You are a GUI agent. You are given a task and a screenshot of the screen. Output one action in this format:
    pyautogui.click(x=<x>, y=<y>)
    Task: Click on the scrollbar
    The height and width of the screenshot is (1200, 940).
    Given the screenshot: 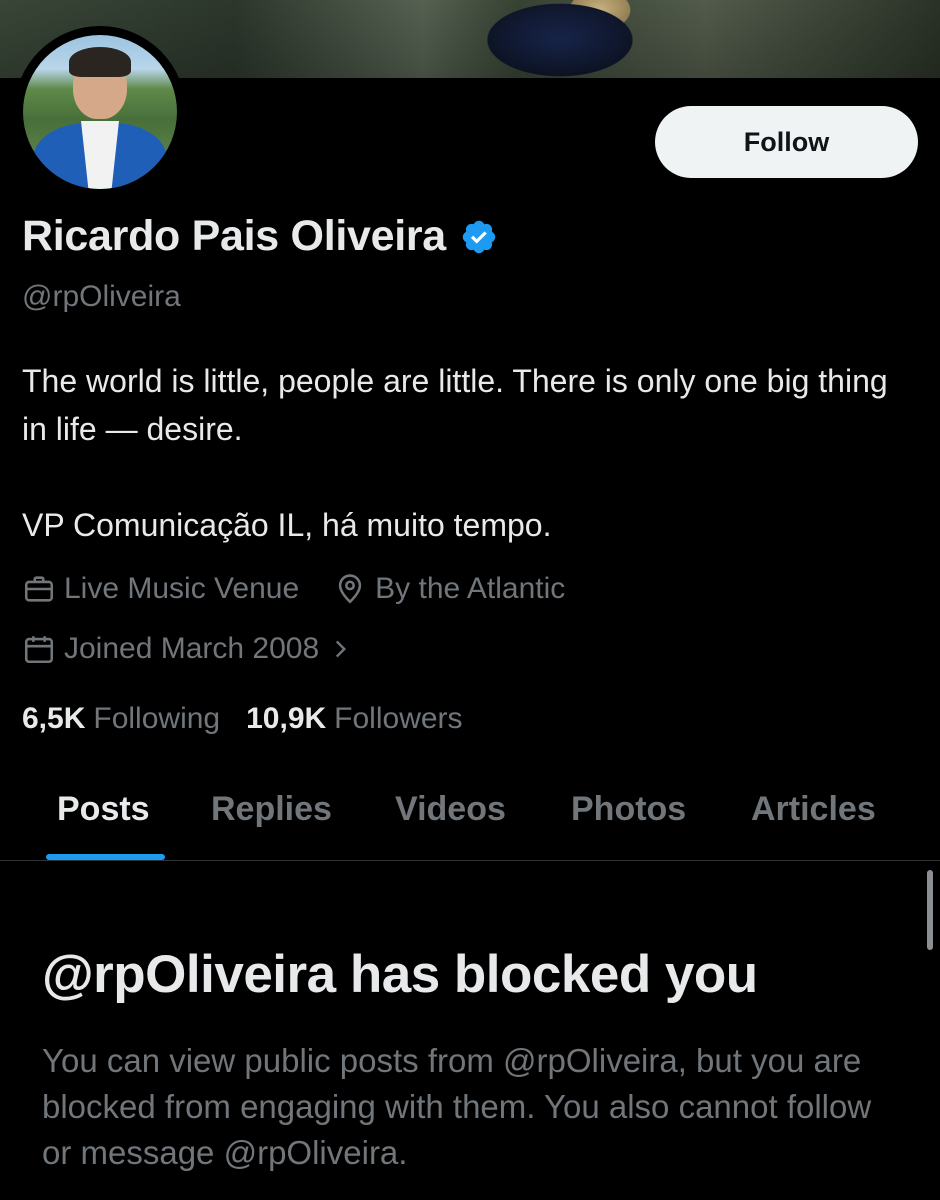 What is the action you would take?
    pyautogui.click(x=930, y=910)
    